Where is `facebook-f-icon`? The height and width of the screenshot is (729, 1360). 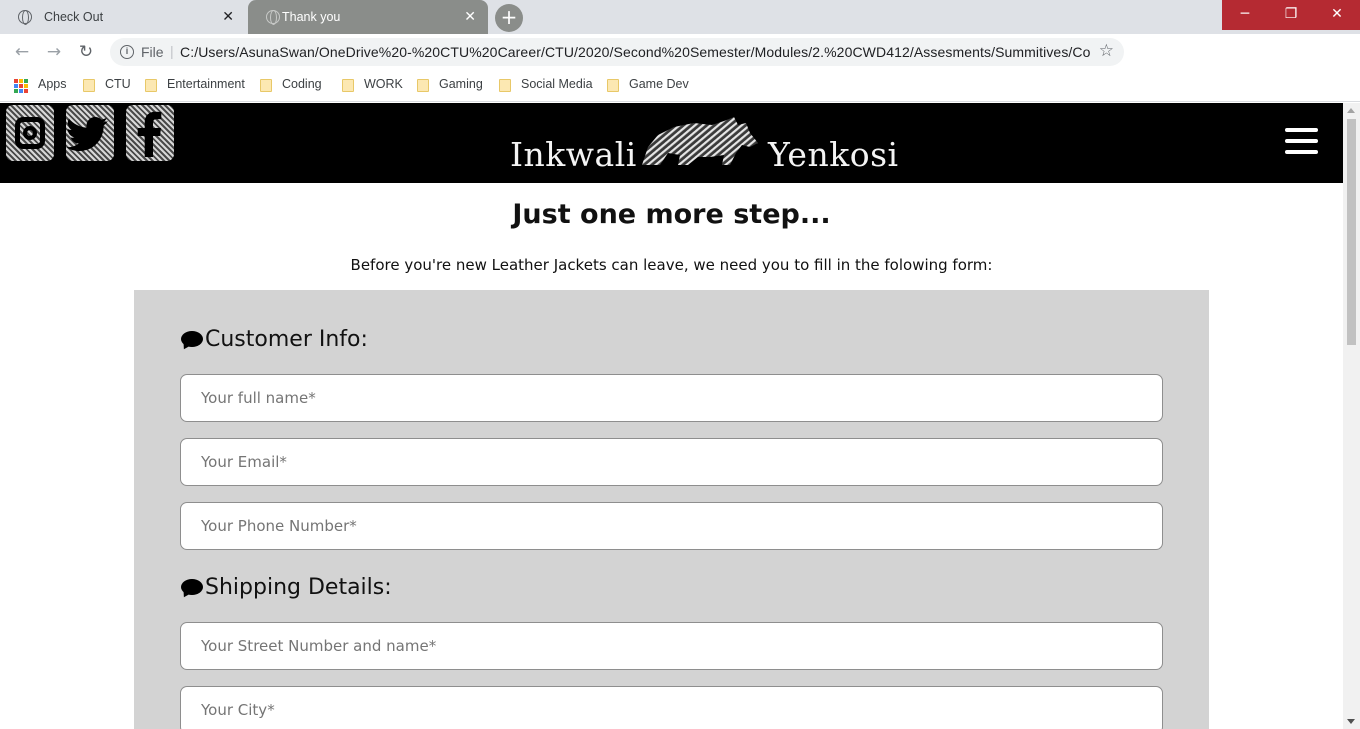 facebook-f-icon is located at coordinates (149, 134).